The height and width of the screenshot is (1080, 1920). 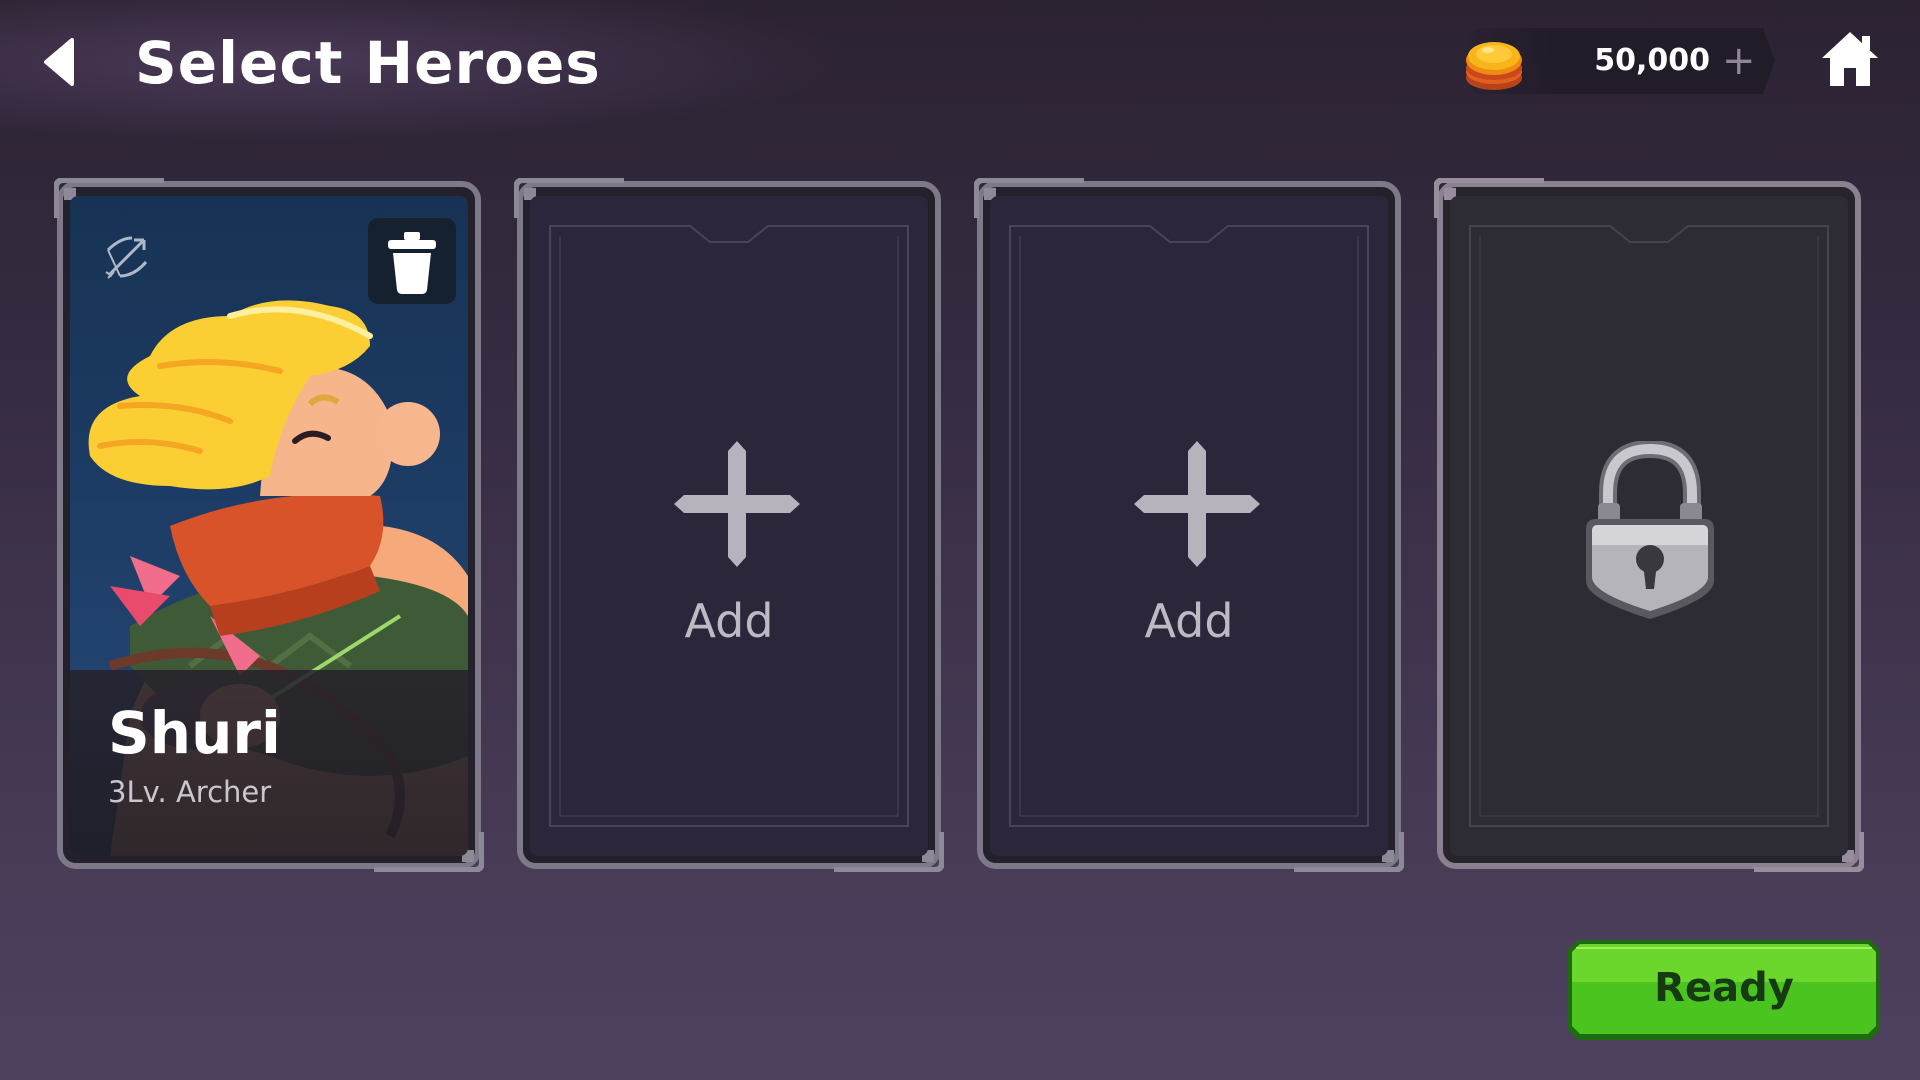 I want to click on ready-label: Ready, so click(x=1724, y=988).